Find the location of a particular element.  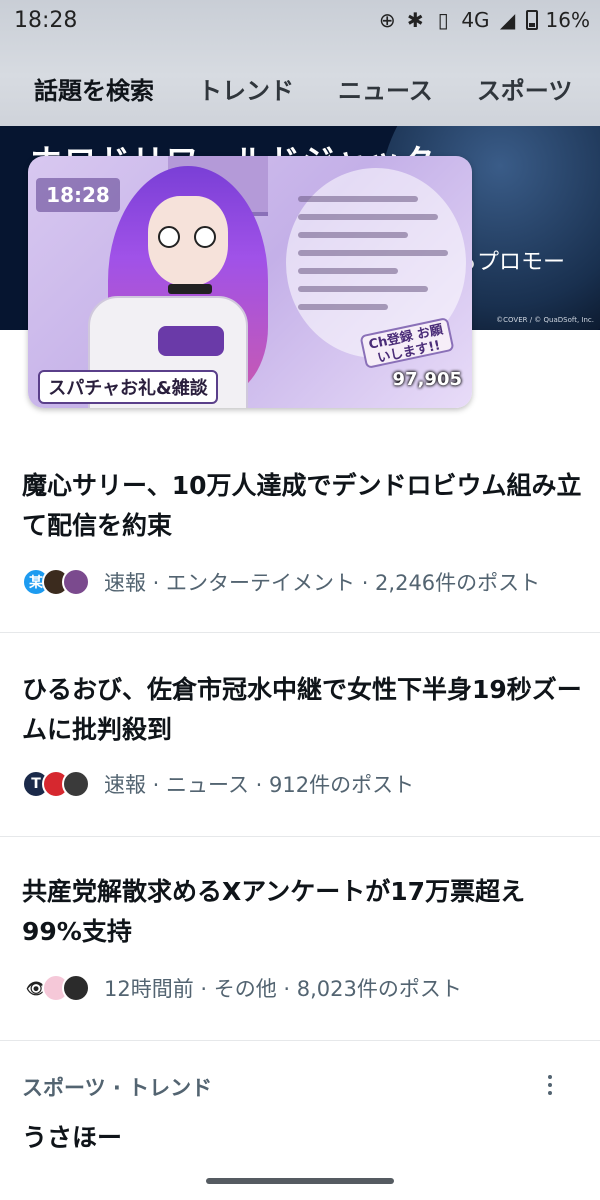

trend-meta-text: 12時間前 · その他 · 8,023件のポスト is located at coordinates (283, 989).